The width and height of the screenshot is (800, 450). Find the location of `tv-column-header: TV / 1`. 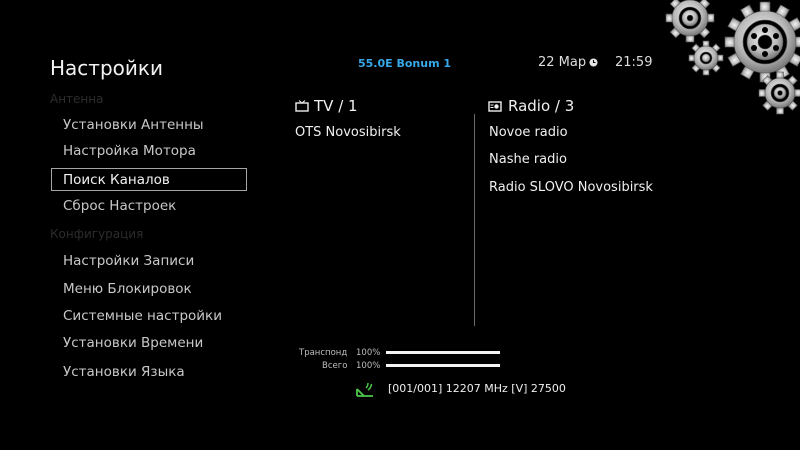

tv-column-header: TV / 1 is located at coordinates (336, 106).